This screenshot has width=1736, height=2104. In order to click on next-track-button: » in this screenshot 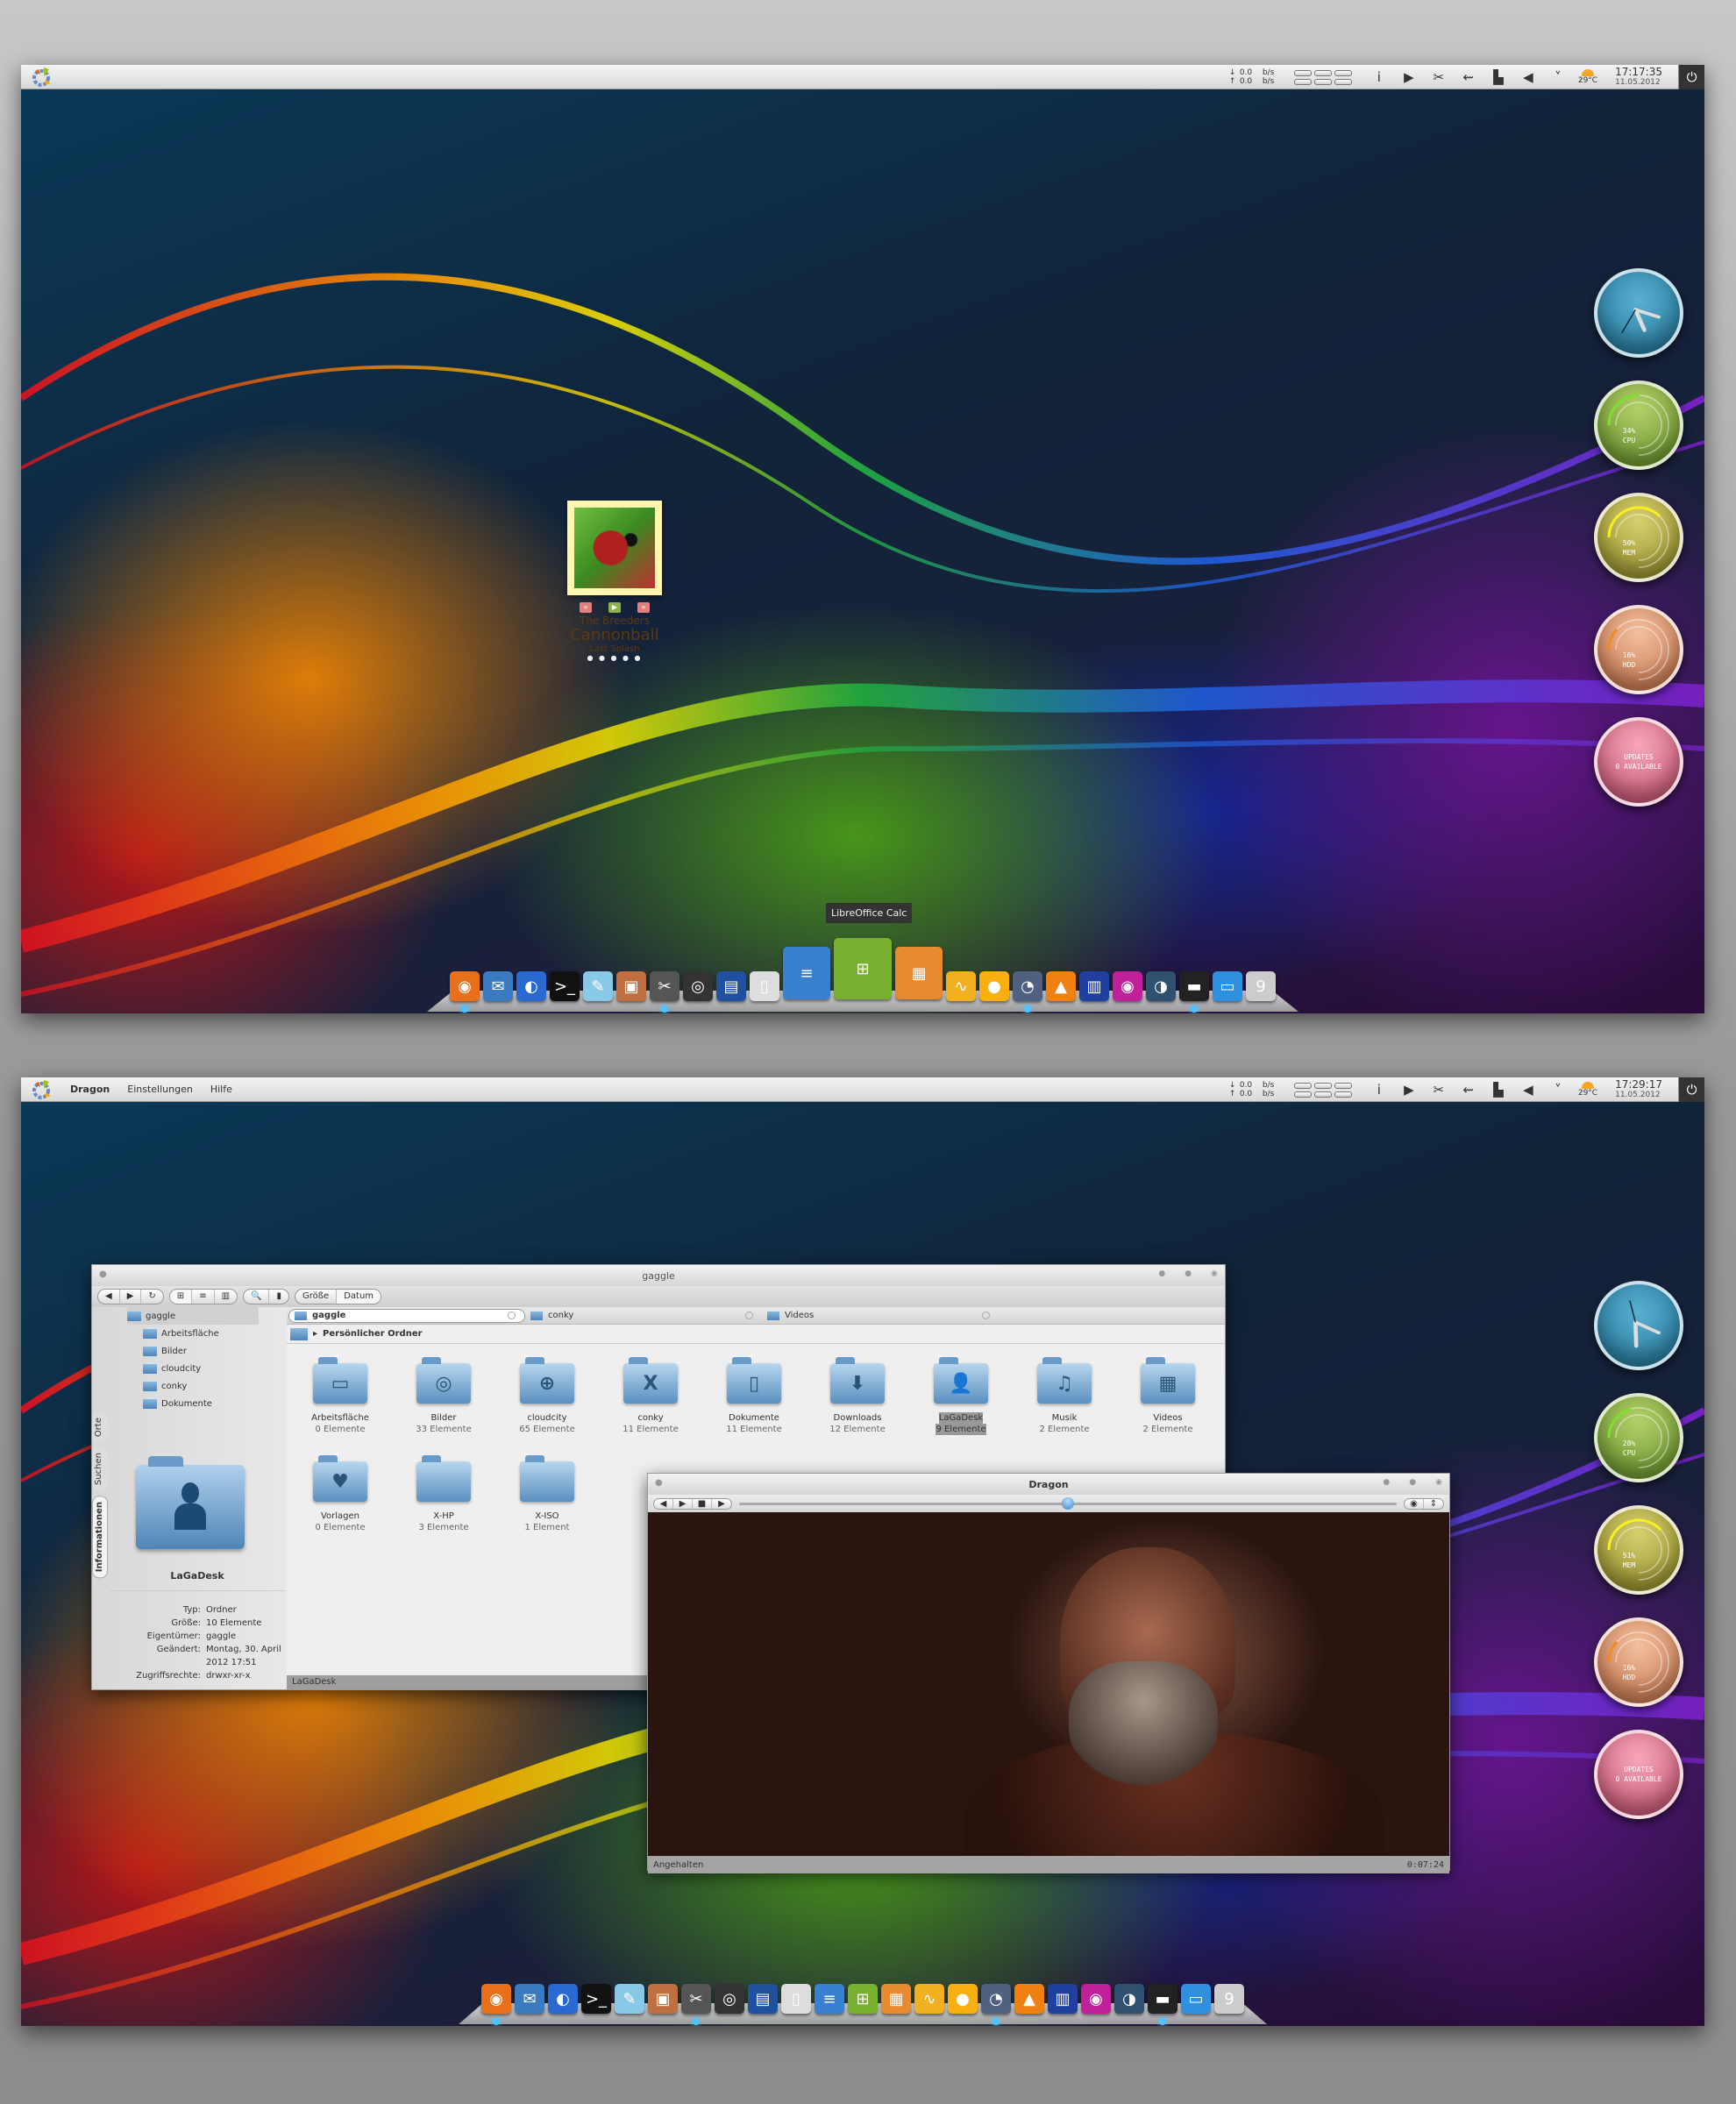, I will do `click(643, 607)`.